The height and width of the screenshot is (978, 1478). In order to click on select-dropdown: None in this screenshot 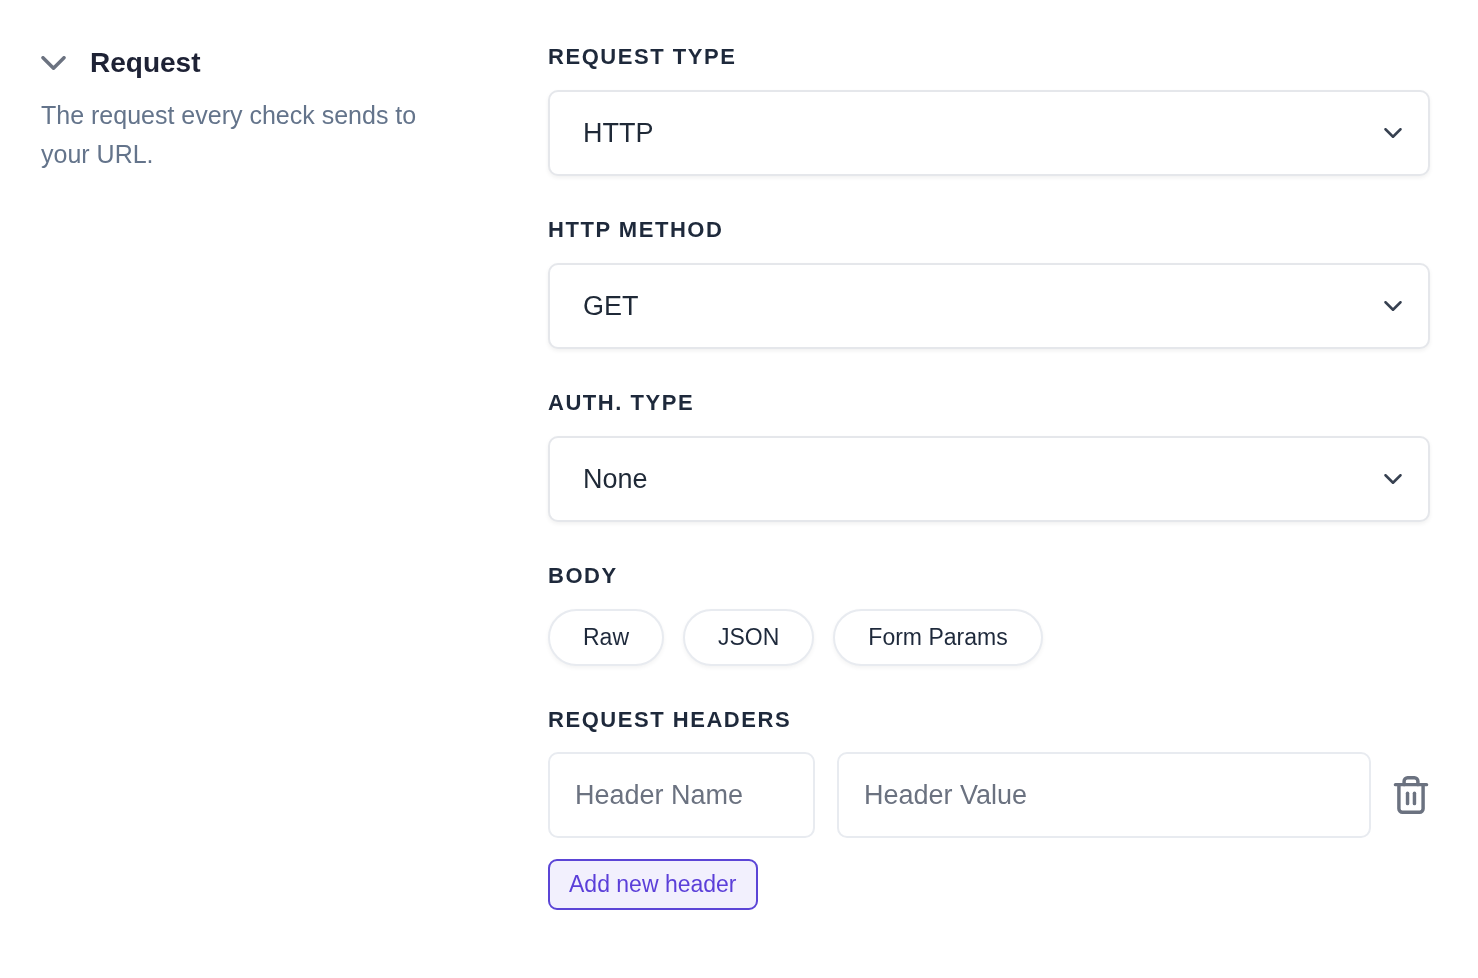, I will do `click(989, 479)`.